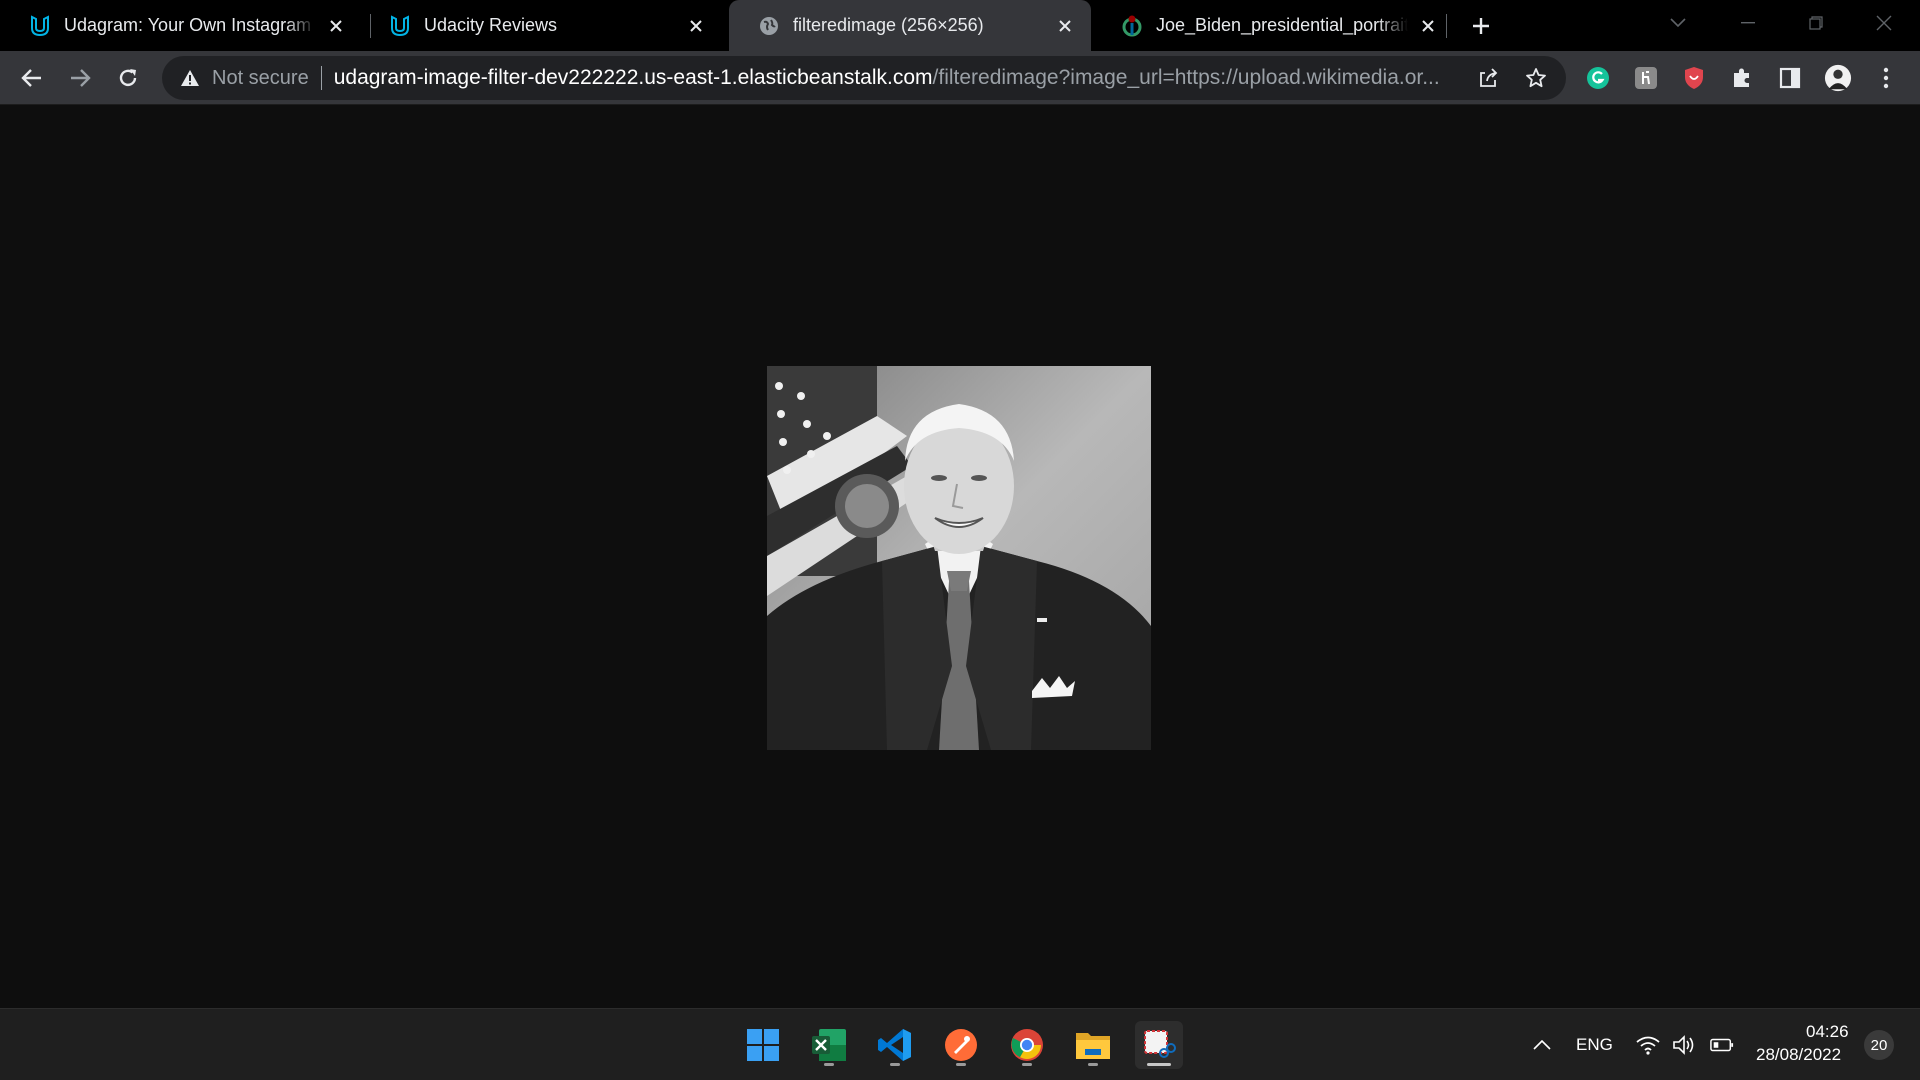 The width and height of the screenshot is (1920, 1080). I want to click on excel-icon, so click(829, 1045).